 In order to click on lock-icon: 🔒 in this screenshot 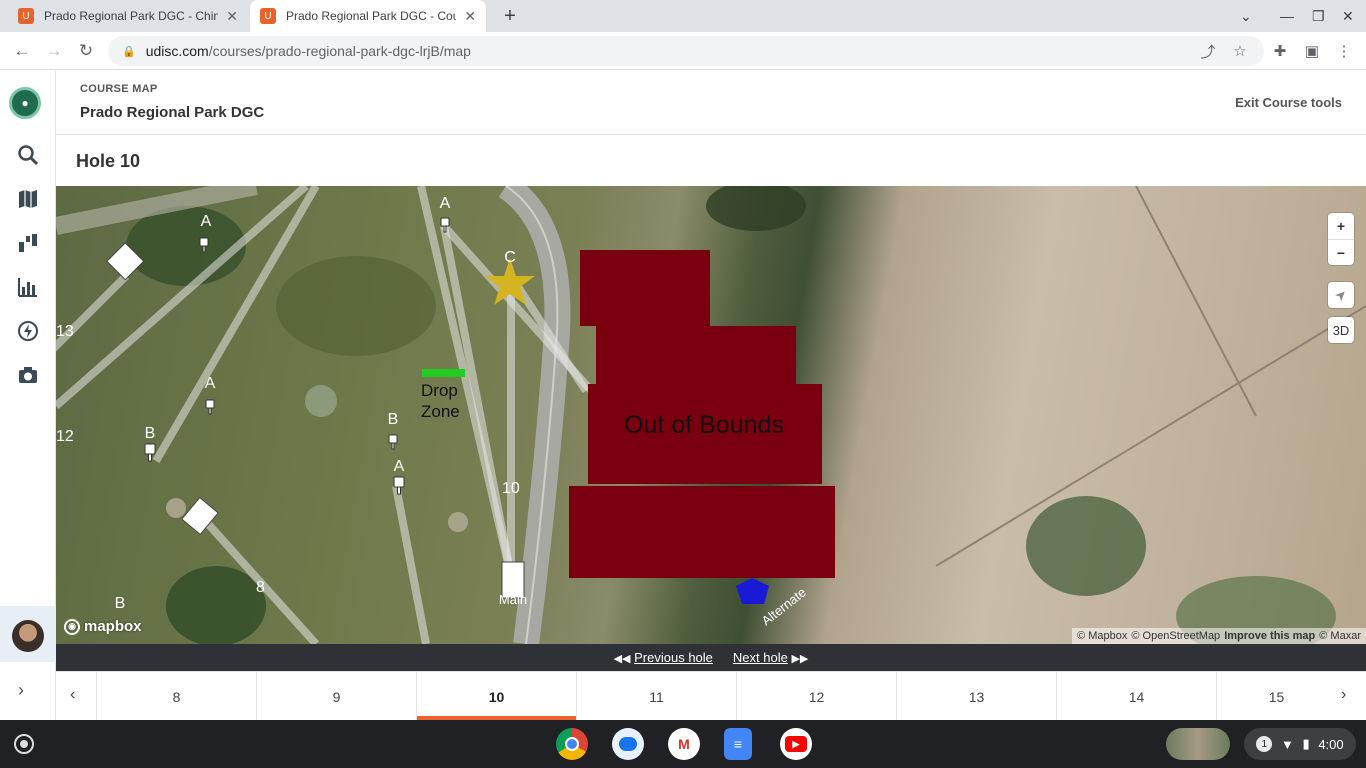, I will do `click(129, 51)`.